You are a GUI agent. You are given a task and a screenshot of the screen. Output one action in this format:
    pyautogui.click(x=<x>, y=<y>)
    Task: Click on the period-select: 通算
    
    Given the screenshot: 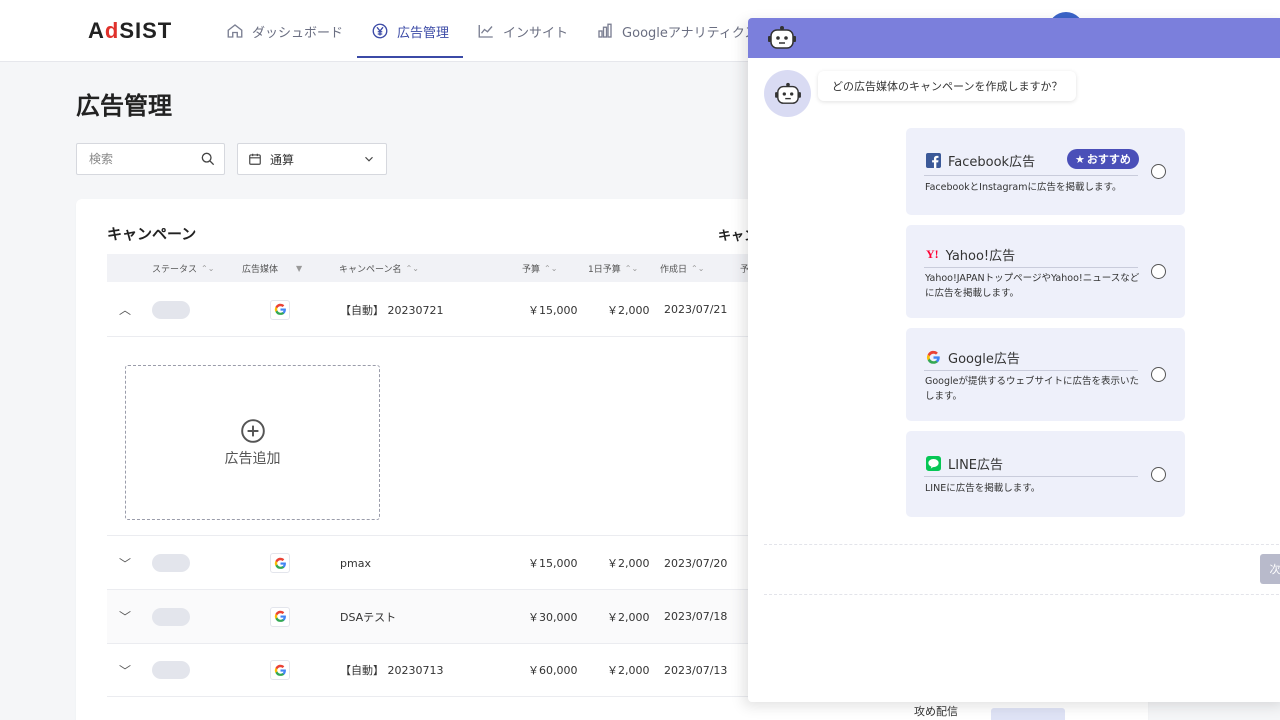 What is the action you would take?
    pyautogui.click(x=312, y=159)
    